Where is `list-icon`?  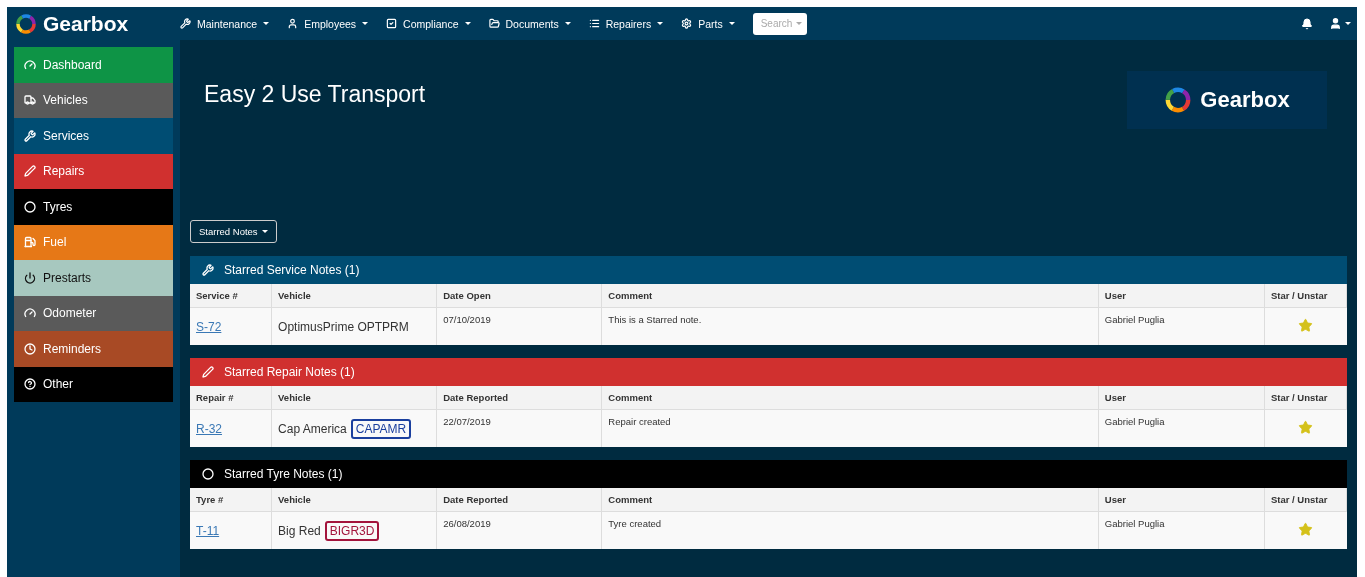 list-icon is located at coordinates (594, 23).